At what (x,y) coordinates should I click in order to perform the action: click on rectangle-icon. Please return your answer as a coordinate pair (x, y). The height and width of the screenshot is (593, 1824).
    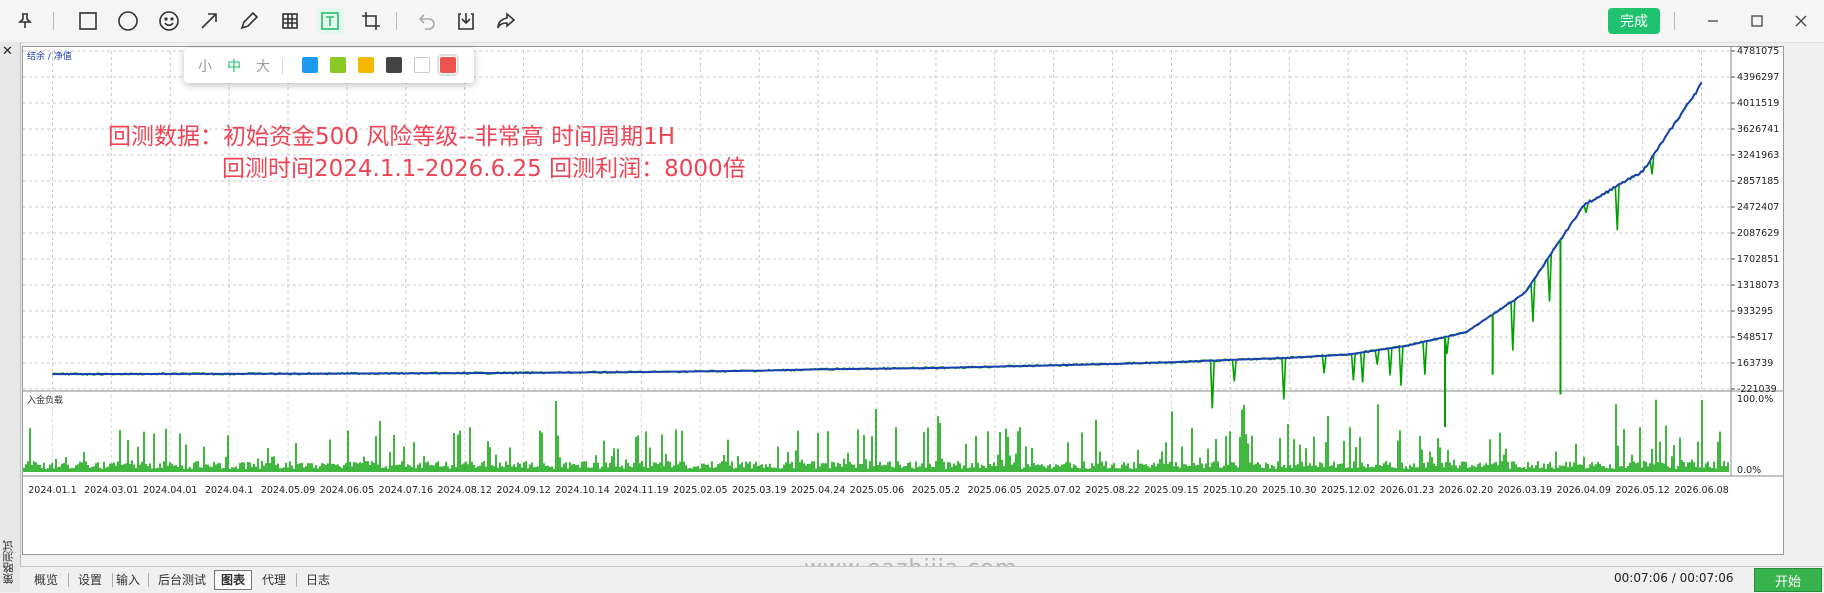
    Looking at the image, I should click on (88, 21).